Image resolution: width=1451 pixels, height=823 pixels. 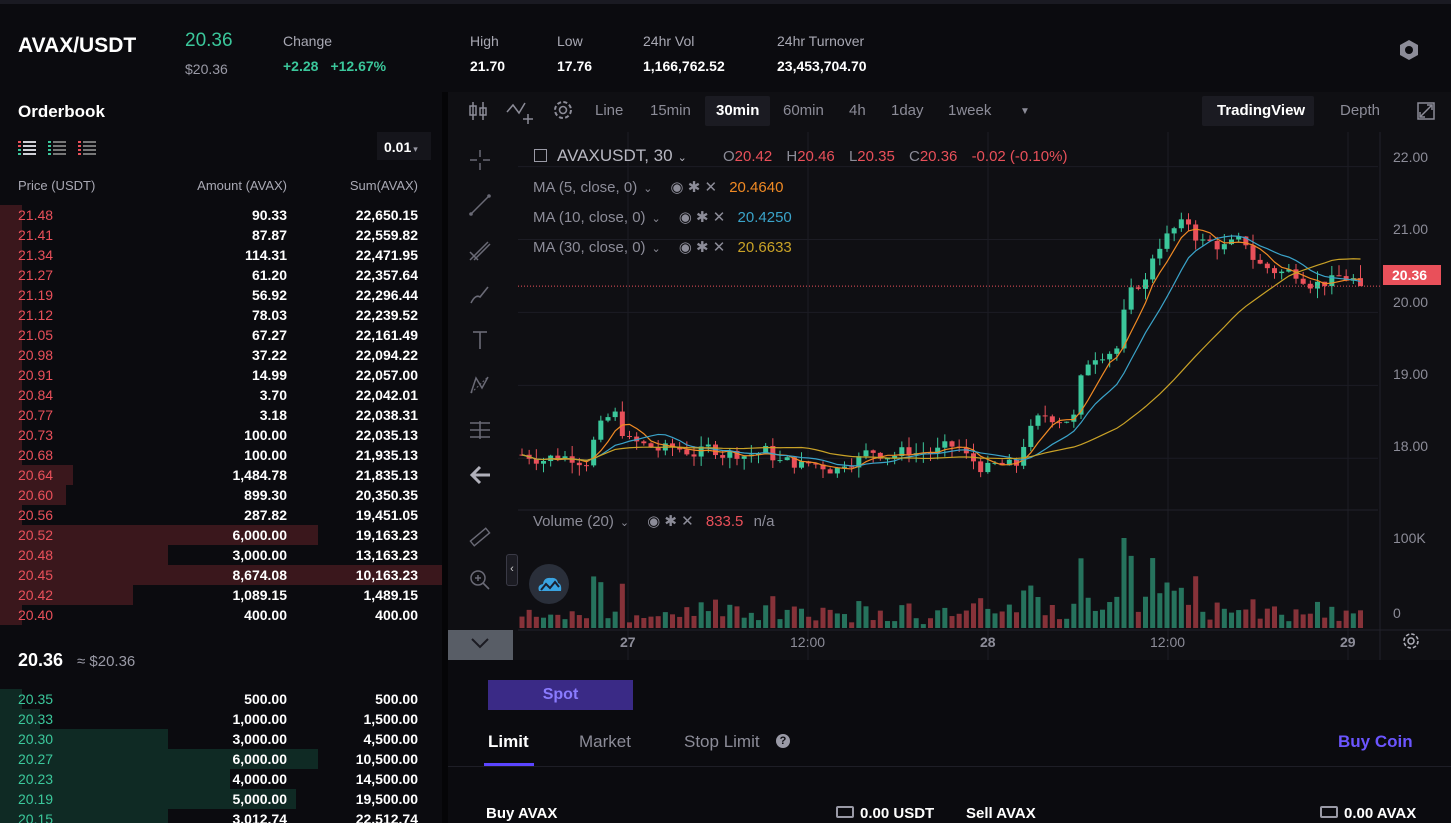 What do you see at coordinates (560, 695) in the screenshot?
I see `spot-button: Spot` at bounding box center [560, 695].